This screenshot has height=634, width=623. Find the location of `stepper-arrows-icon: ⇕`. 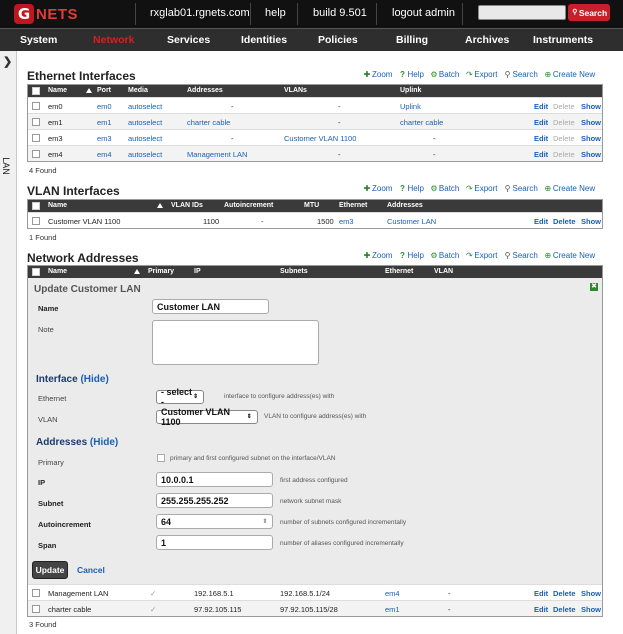

stepper-arrows-icon: ⇕ is located at coordinates (265, 522).